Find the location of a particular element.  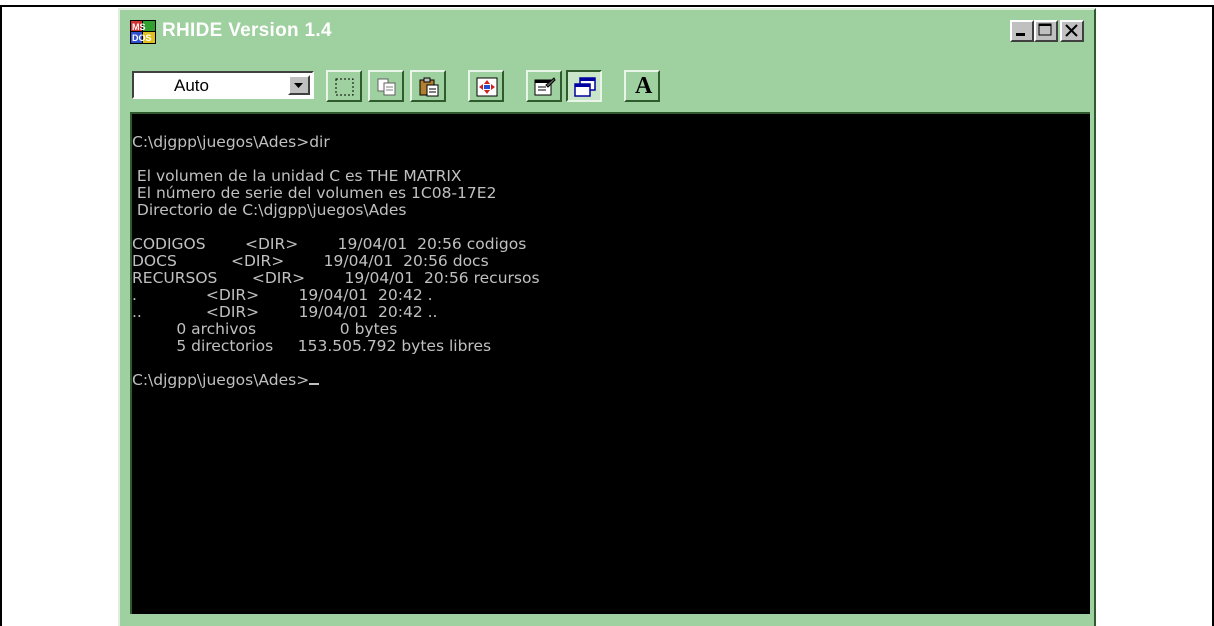

close-icon is located at coordinates (1071, 30).